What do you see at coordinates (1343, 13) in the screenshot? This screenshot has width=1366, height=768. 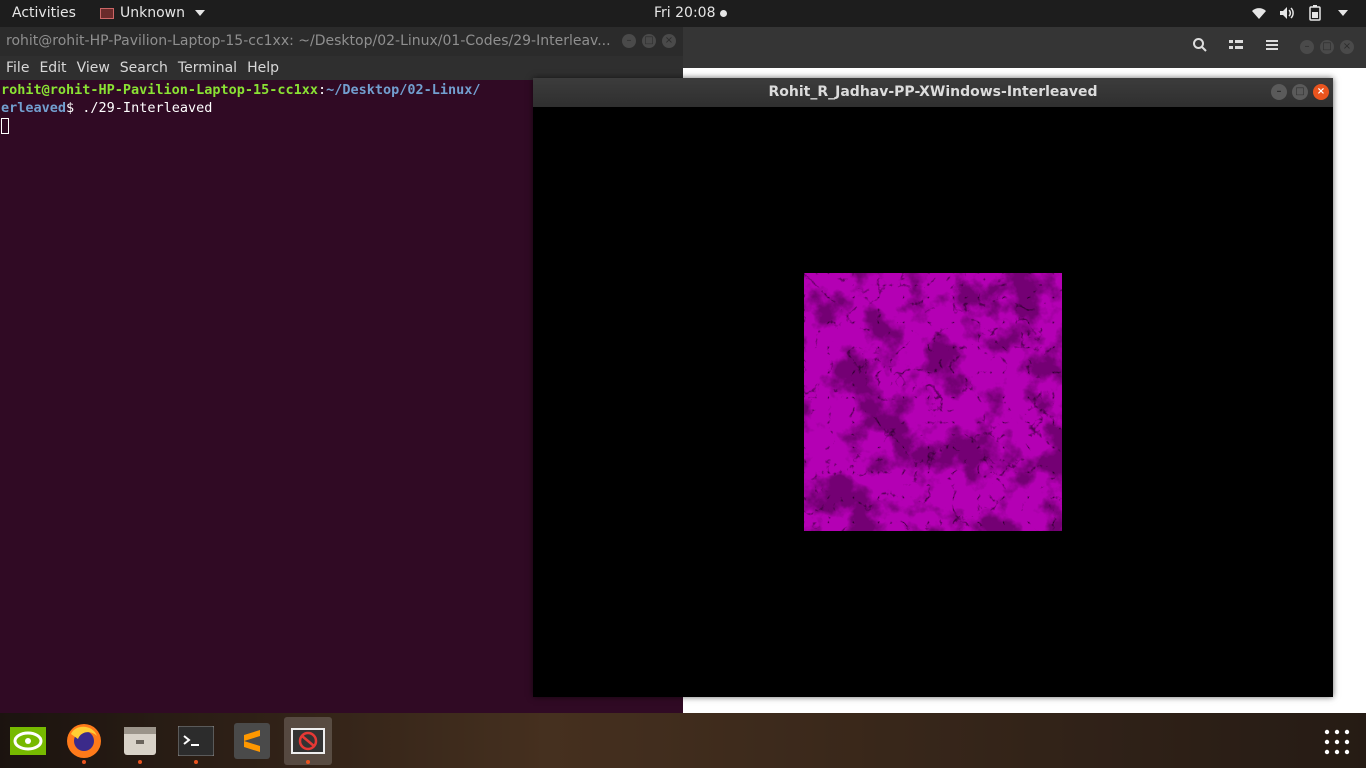 I see `system-menu-chevron-icon` at bounding box center [1343, 13].